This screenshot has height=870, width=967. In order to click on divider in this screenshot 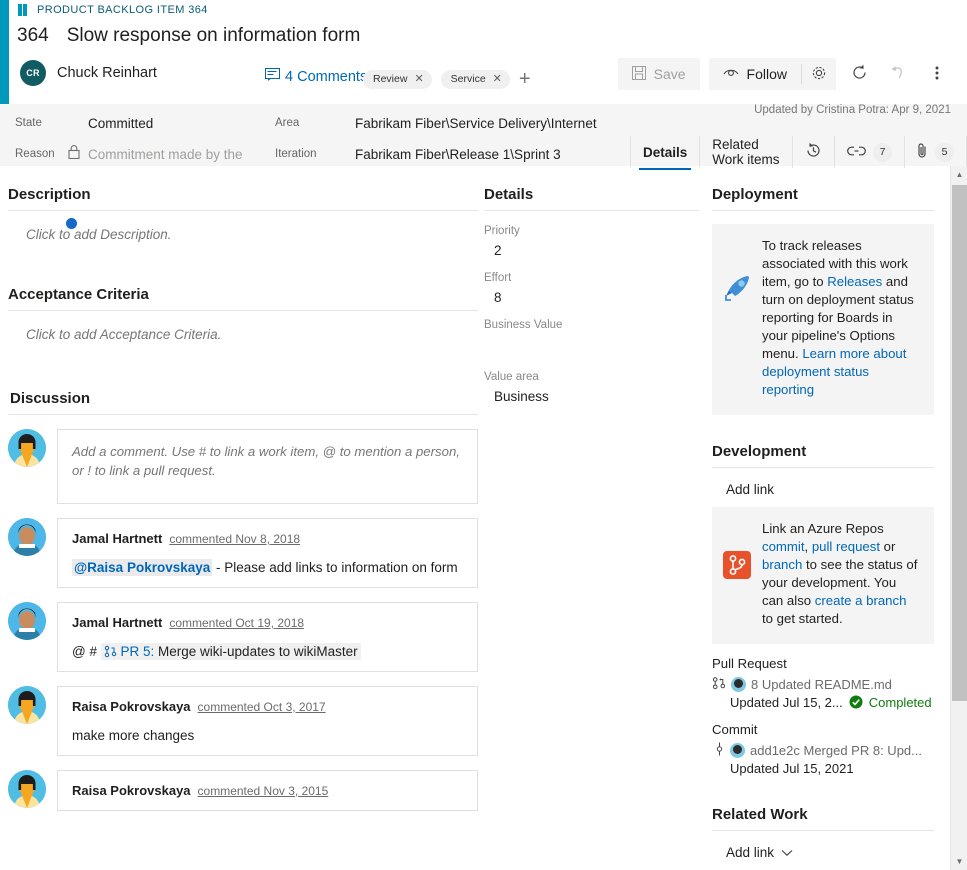, I will do `click(823, 210)`.